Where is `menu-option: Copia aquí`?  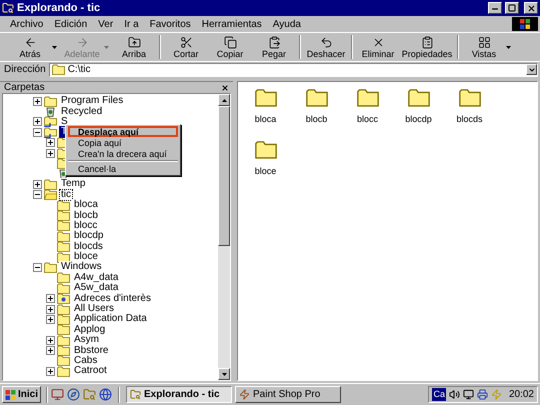 menu-option: Copia aquí is located at coordinates (123, 142).